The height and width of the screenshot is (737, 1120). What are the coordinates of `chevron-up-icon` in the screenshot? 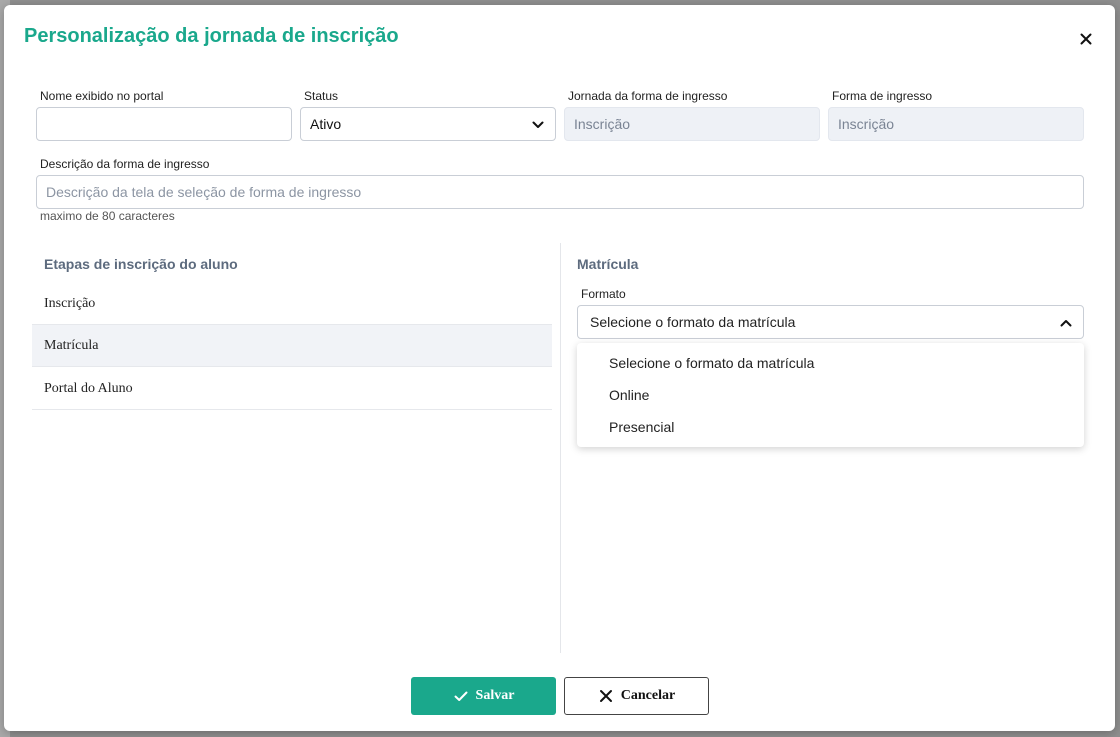 It's located at (1066, 323).